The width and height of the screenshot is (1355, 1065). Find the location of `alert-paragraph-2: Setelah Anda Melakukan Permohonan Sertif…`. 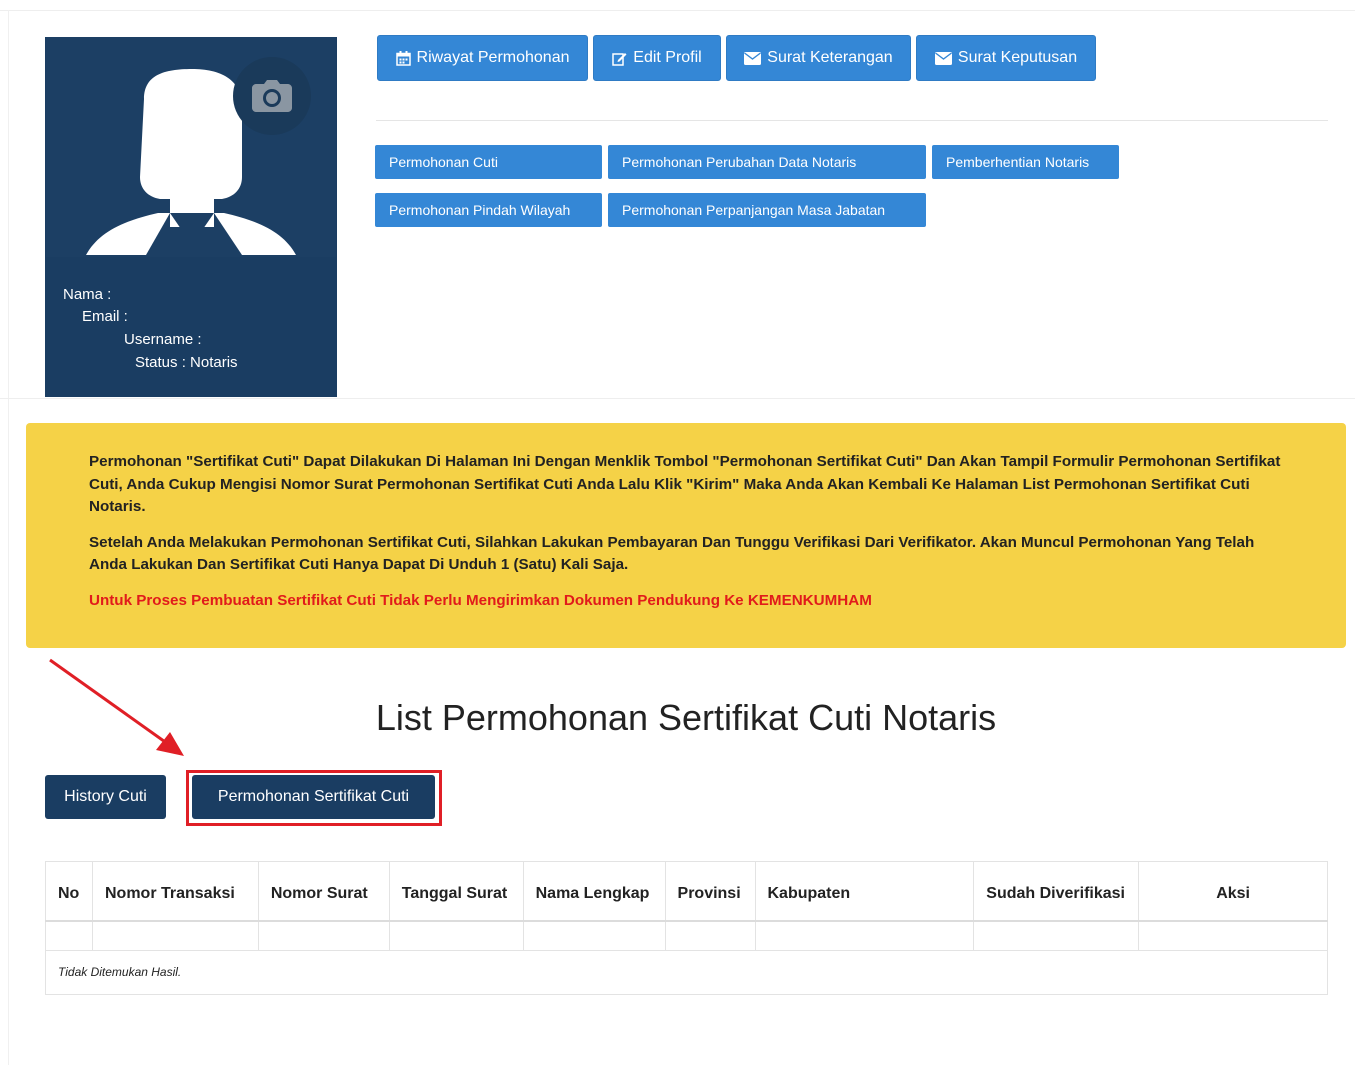

alert-paragraph-2: Setelah Anda Melakukan Permohonan Sertif… is located at coordinates (672, 553).